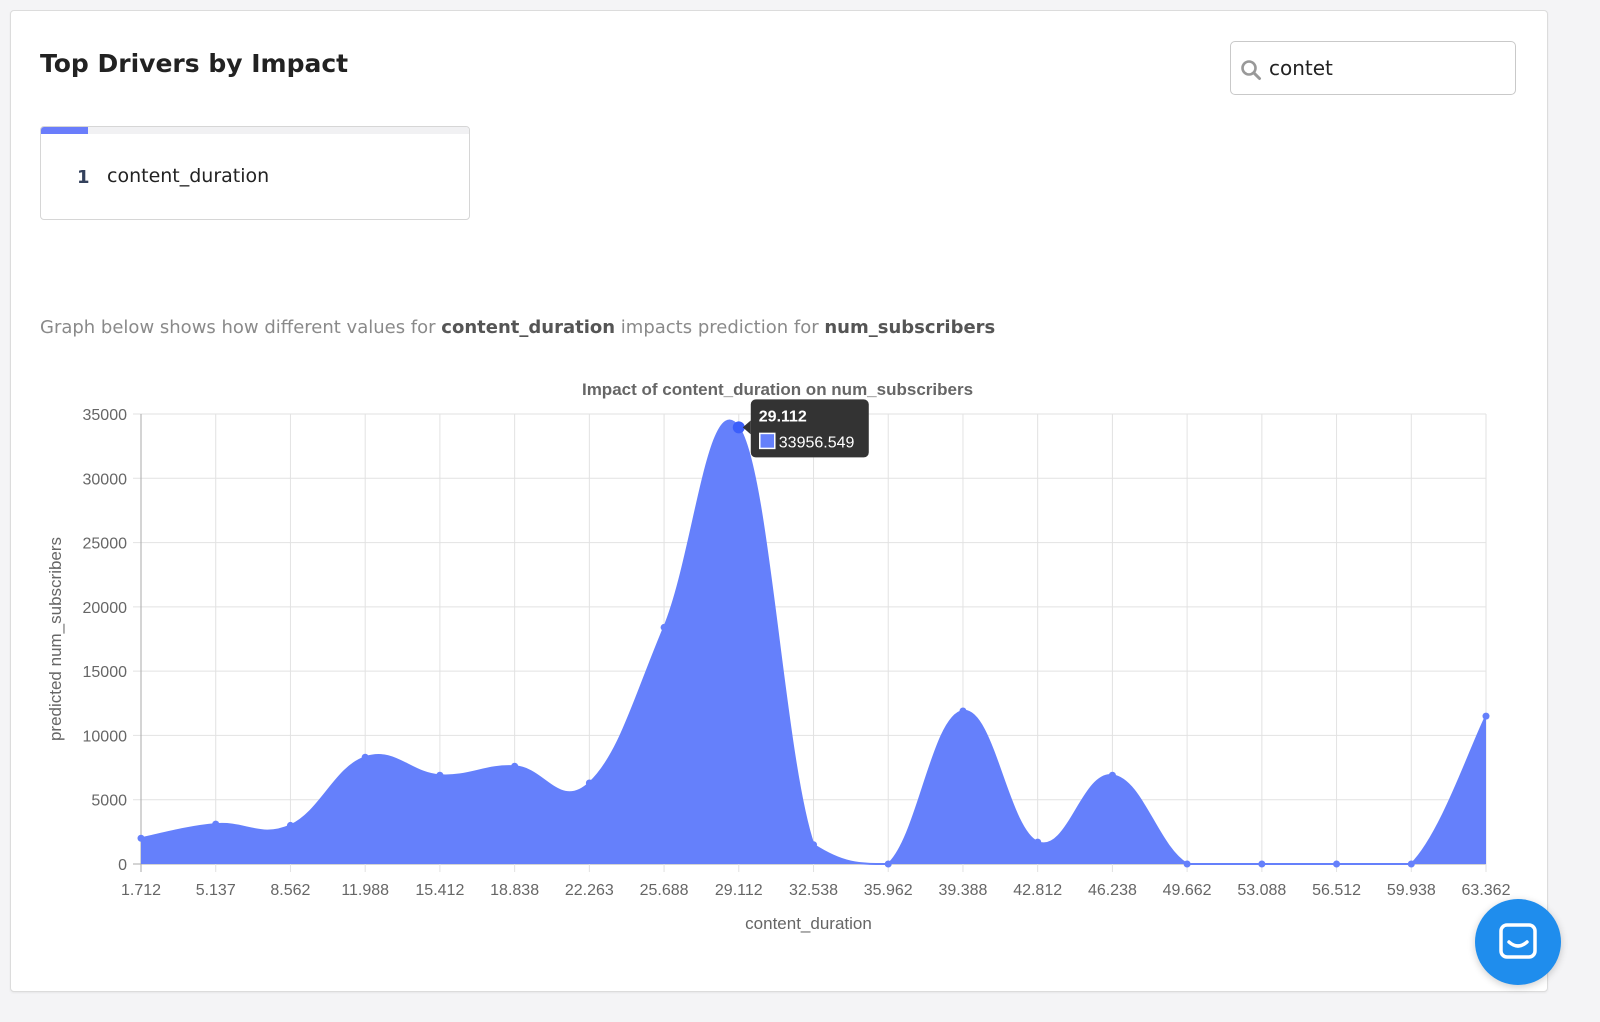 This screenshot has height=1022, width=1600. Describe the element at coordinates (1261, 890) in the screenshot. I see `x-tick-label: 53.088` at that location.